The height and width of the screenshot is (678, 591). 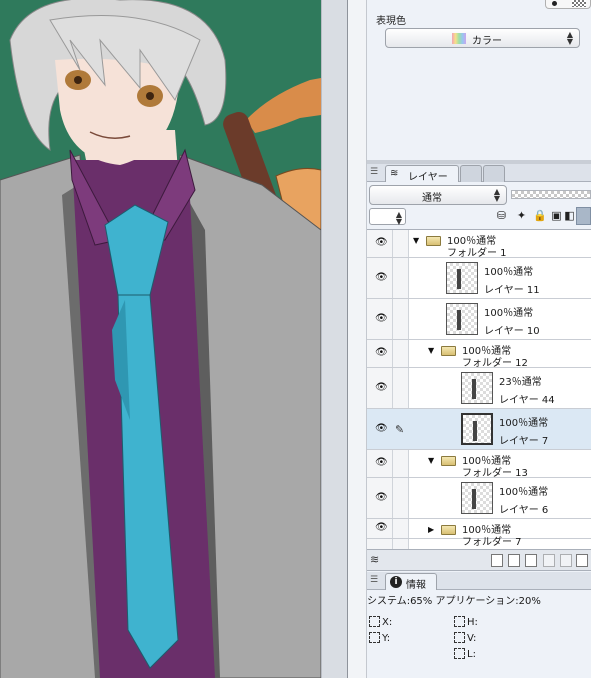 I want to click on new-vector-layer-icon, so click(x=514, y=560).